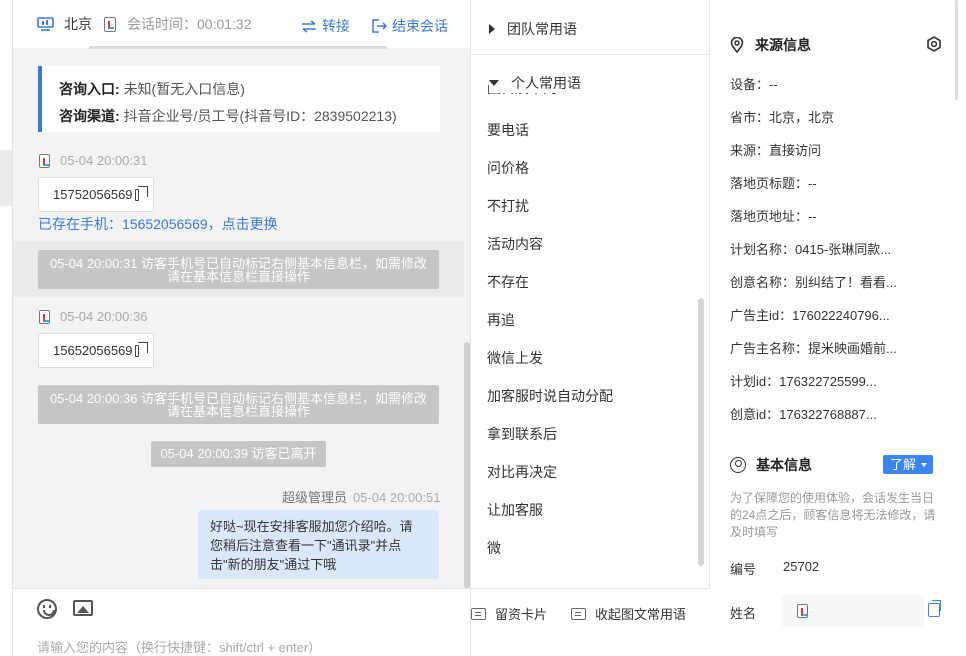 This screenshot has height=656, width=966. Describe the element at coordinates (6, 328) in the screenshot. I see `left-edge` at that location.